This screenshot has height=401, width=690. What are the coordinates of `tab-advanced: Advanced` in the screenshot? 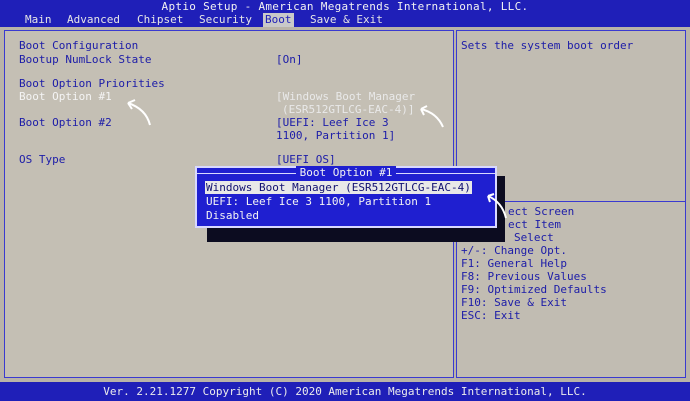 It's located at (93, 20).